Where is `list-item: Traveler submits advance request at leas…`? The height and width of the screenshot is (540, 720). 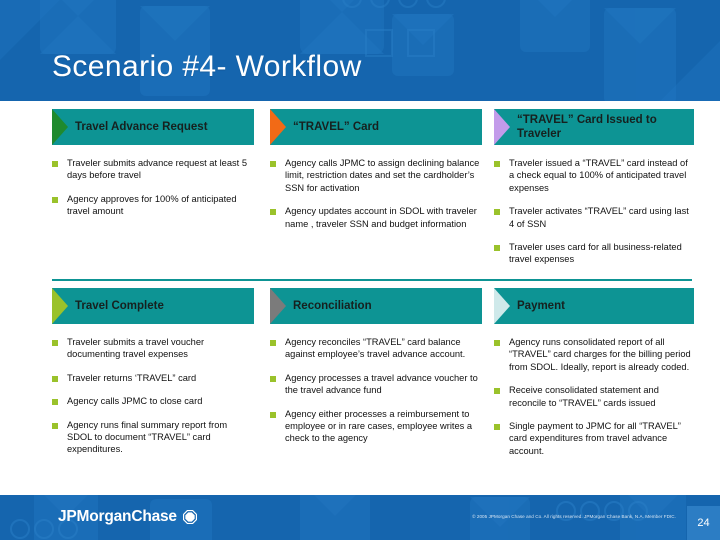
list-item: Traveler submits advance request at leas… is located at coordinates (153, 169).